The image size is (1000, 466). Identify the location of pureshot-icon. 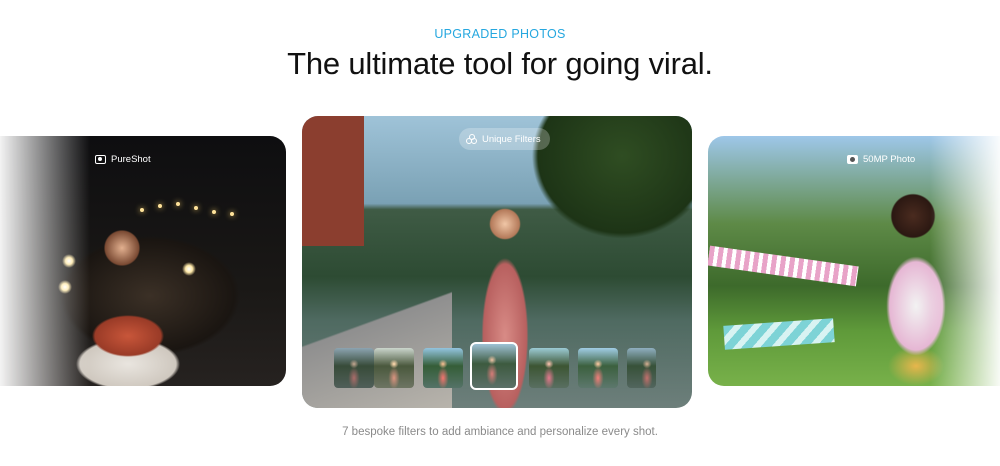
(100, 159).